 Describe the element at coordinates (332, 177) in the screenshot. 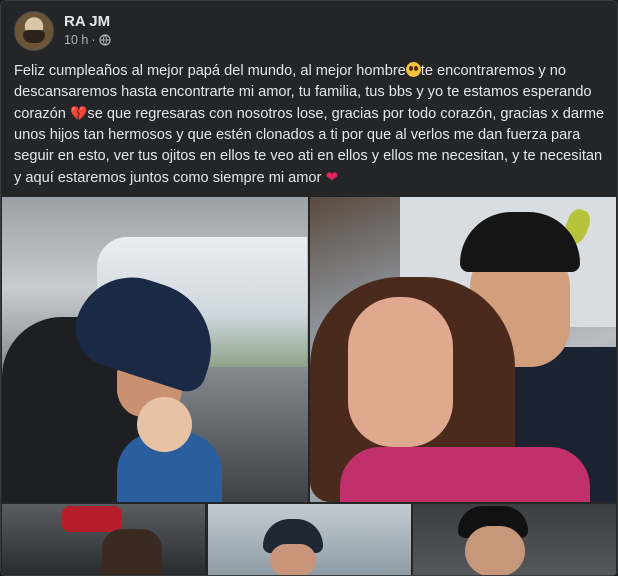

I see `red-heart-icon: ❤` at that location.